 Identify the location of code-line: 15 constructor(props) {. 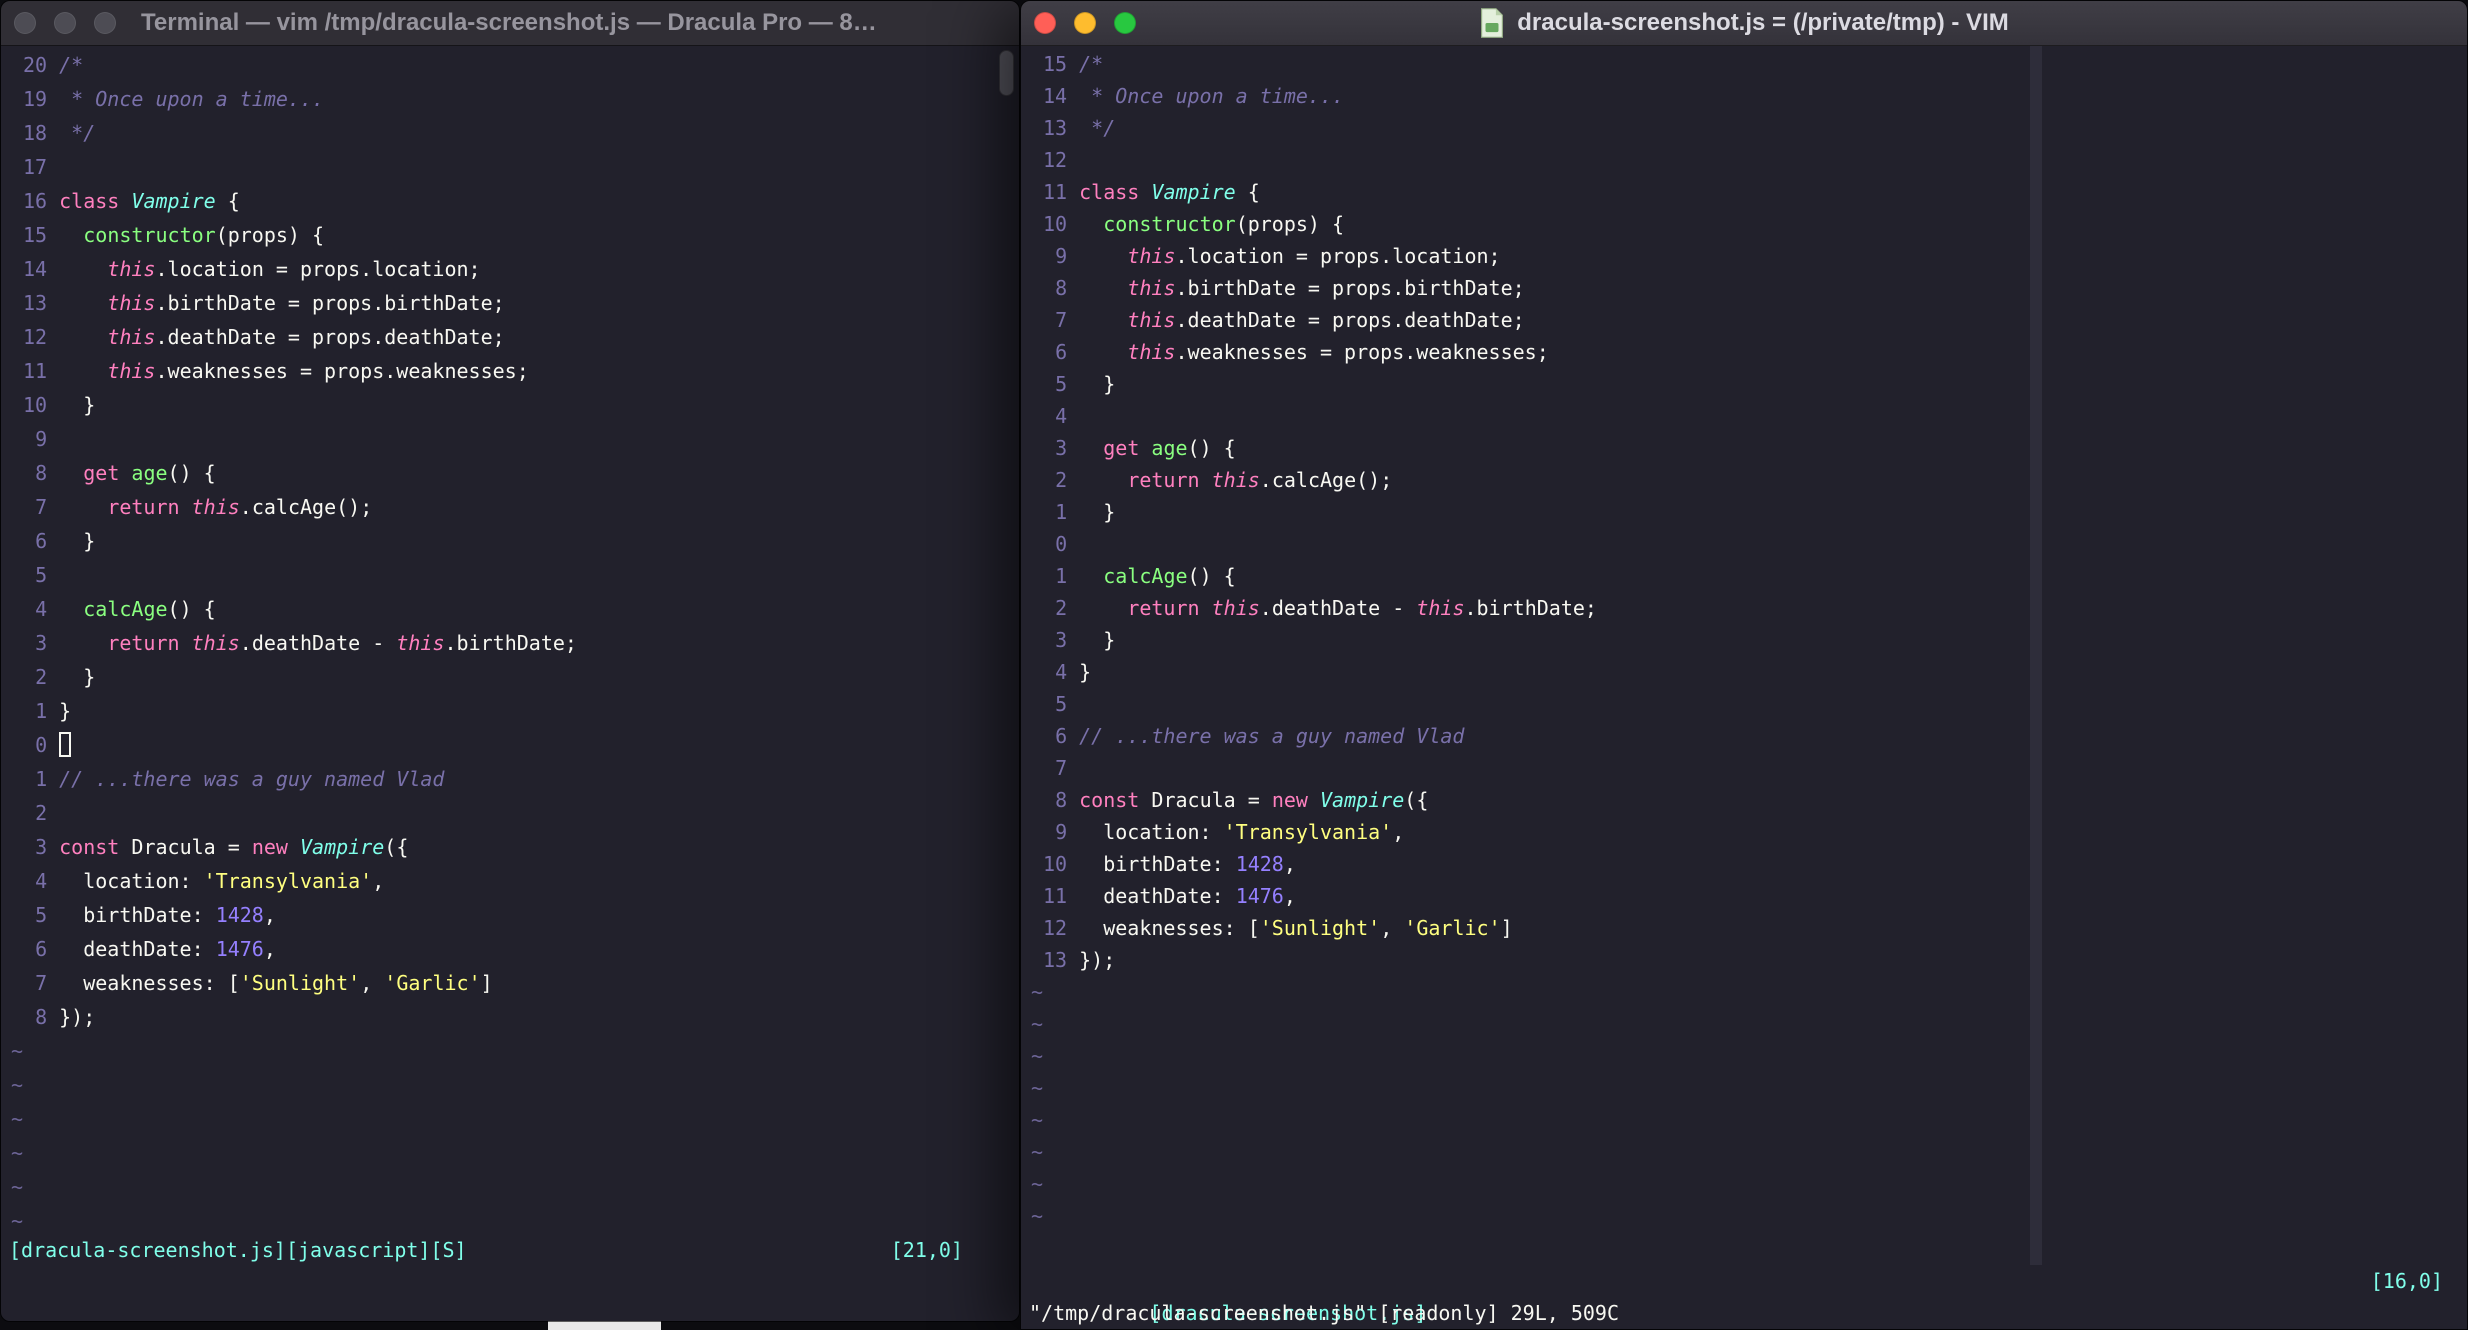
(515, 235).